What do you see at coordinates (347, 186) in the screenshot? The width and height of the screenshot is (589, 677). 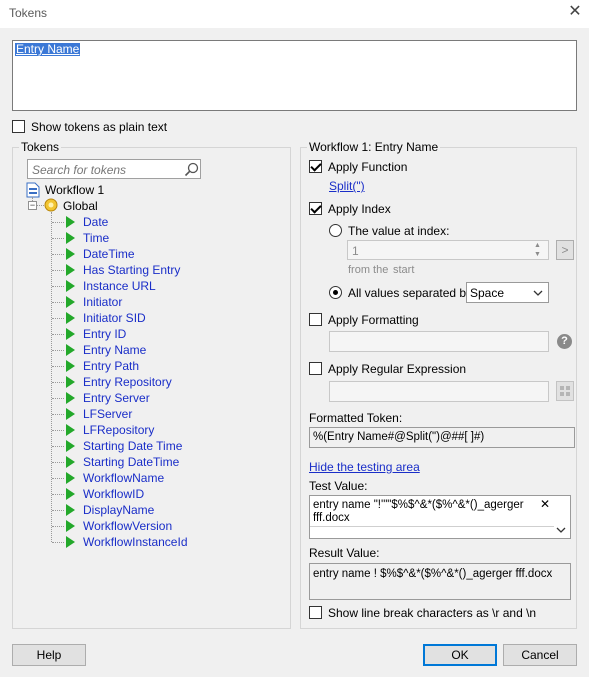 I see `function-link: Split(")` at bounding box center [347, 186].